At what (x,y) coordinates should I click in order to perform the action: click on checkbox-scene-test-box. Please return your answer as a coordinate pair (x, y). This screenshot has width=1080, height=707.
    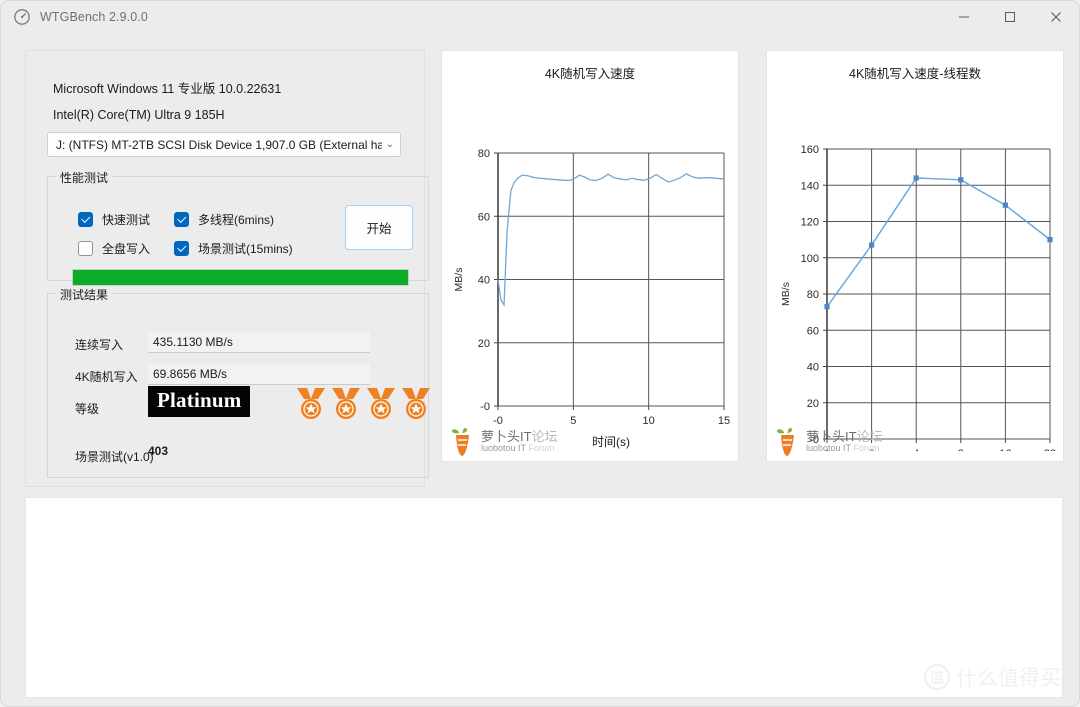
    Looking at the image, I should click on (181, 248).